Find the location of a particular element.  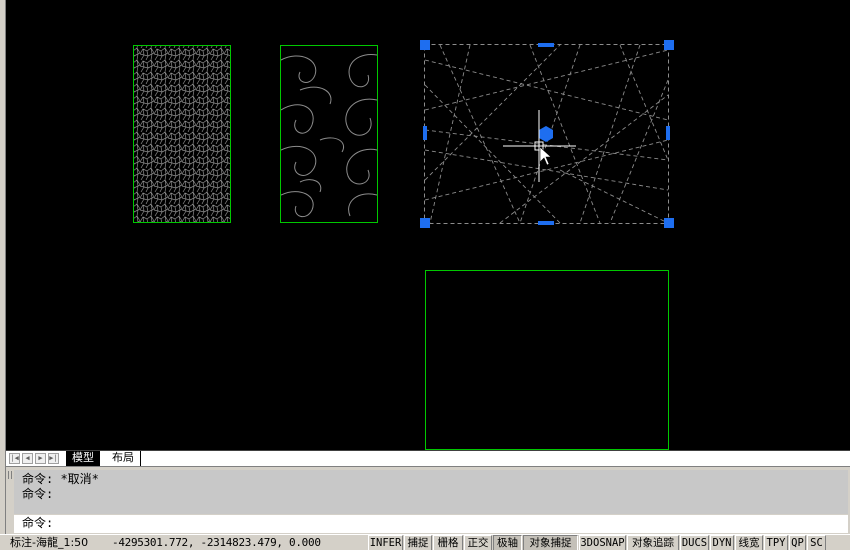

cursor-coordinates: -4295301.772, -2314823.479, 0.000 is located at coordinates (216, 543).